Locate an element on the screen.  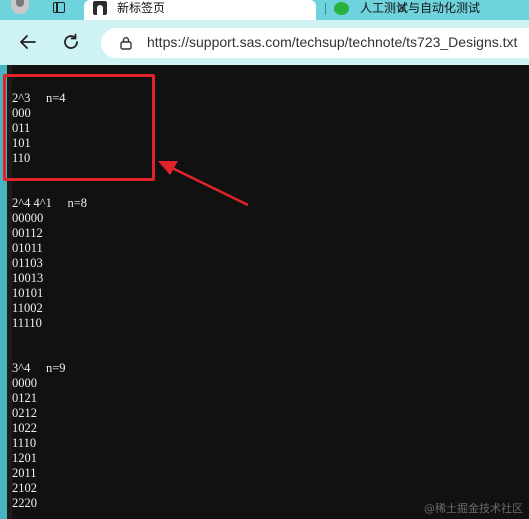
design-row: 01011 is located at coordinates (27, 248).